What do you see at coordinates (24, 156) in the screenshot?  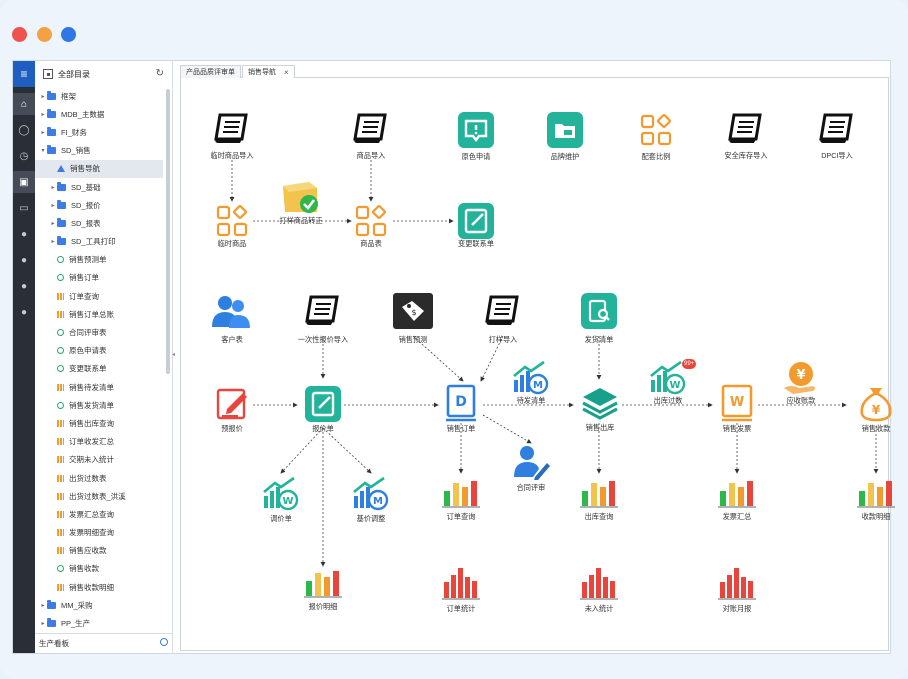 I see `clock-icon: ◷` at bounding box center [24, 156].